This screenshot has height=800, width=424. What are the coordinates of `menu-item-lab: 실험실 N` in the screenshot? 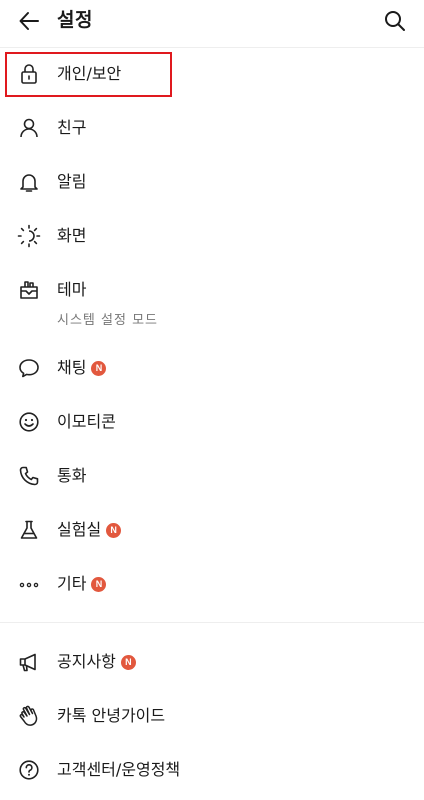 It's located at (212, 530).